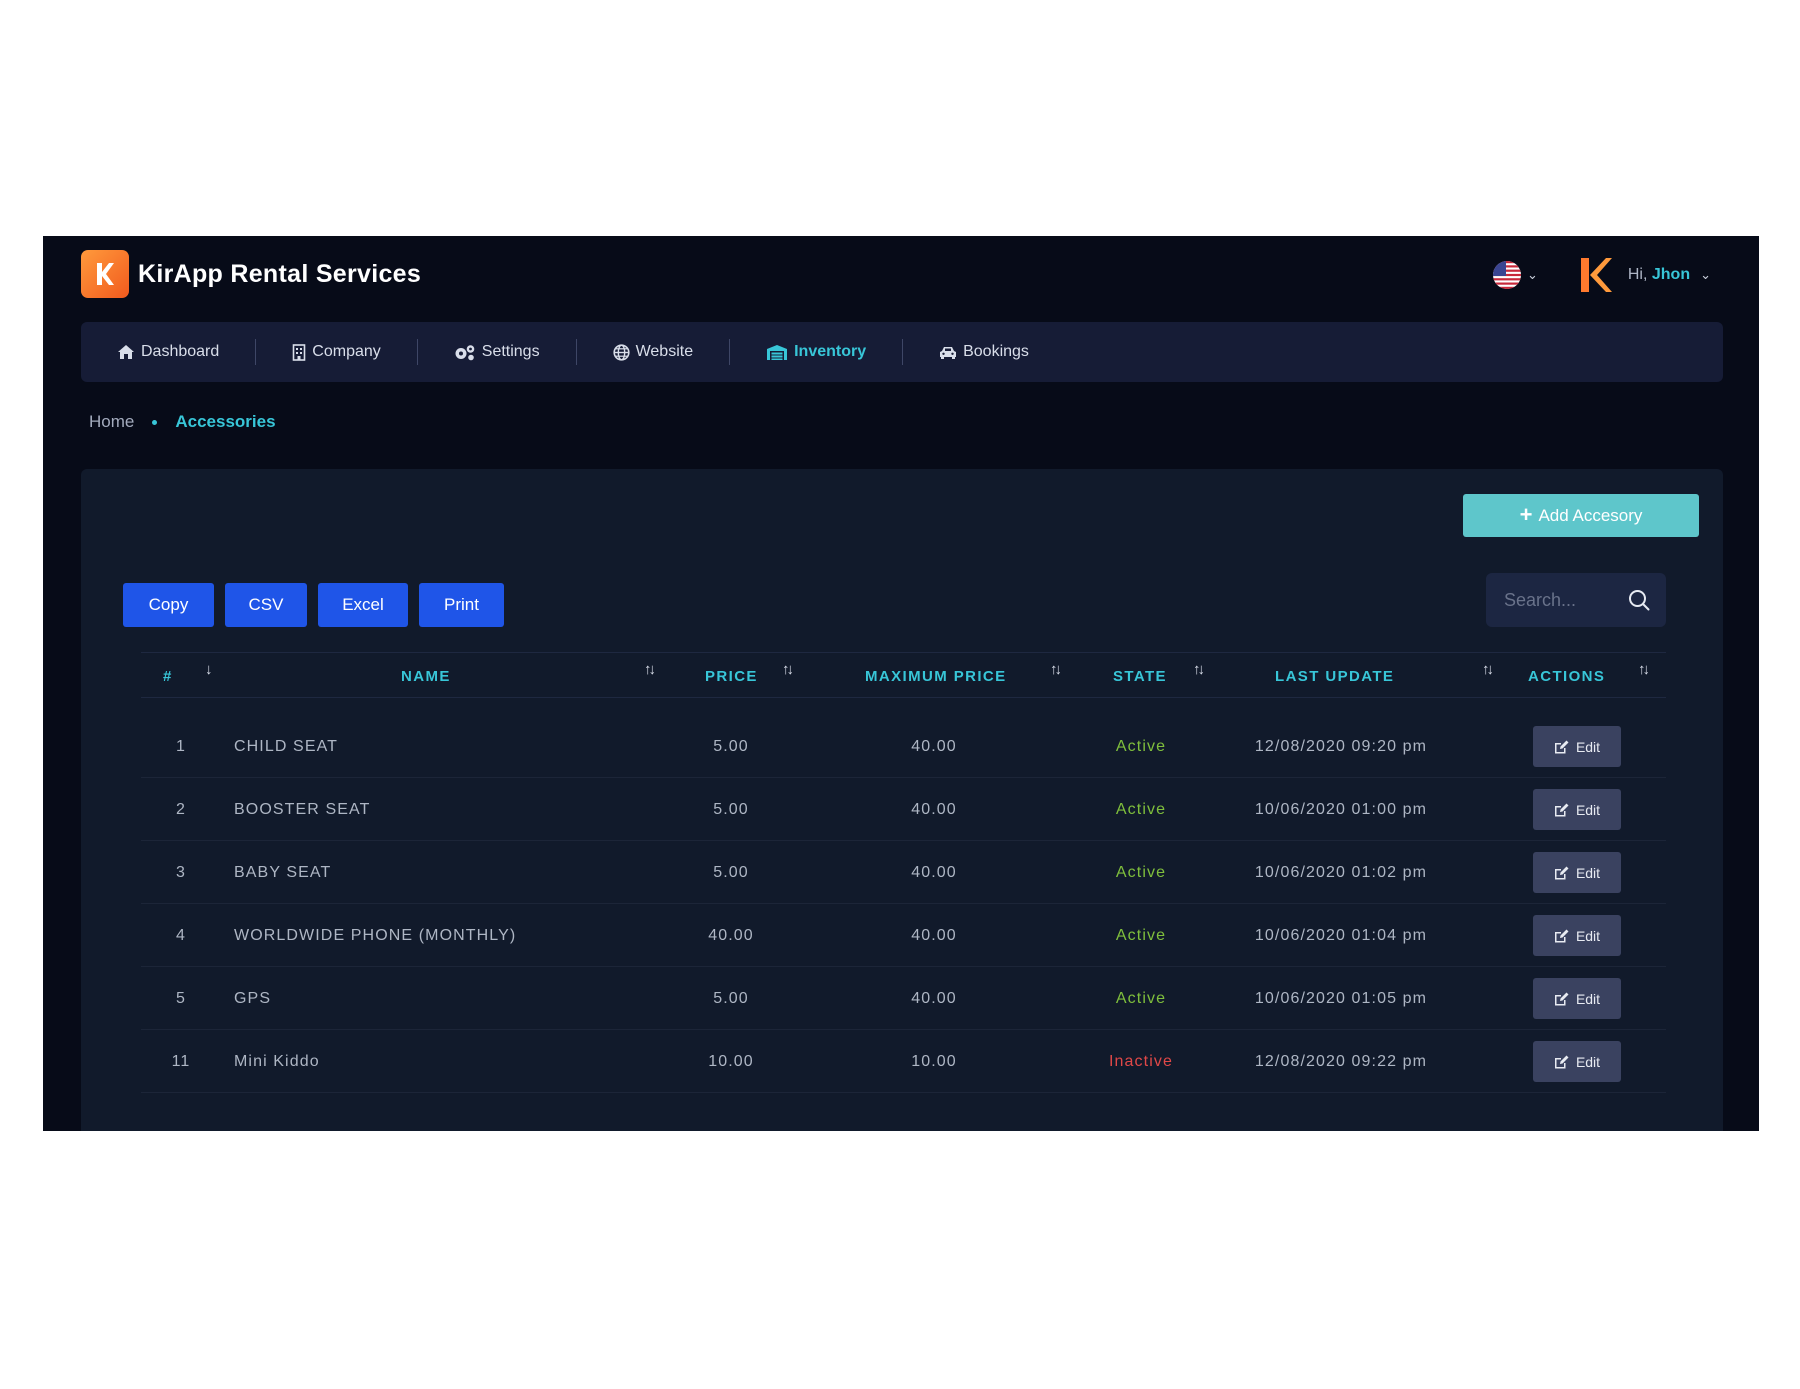 The image size is (1800, 1389). Describe the element at coordinates (1566, 676) in the screenshot. I see `col-header-actions: ACTIONS` at that location.